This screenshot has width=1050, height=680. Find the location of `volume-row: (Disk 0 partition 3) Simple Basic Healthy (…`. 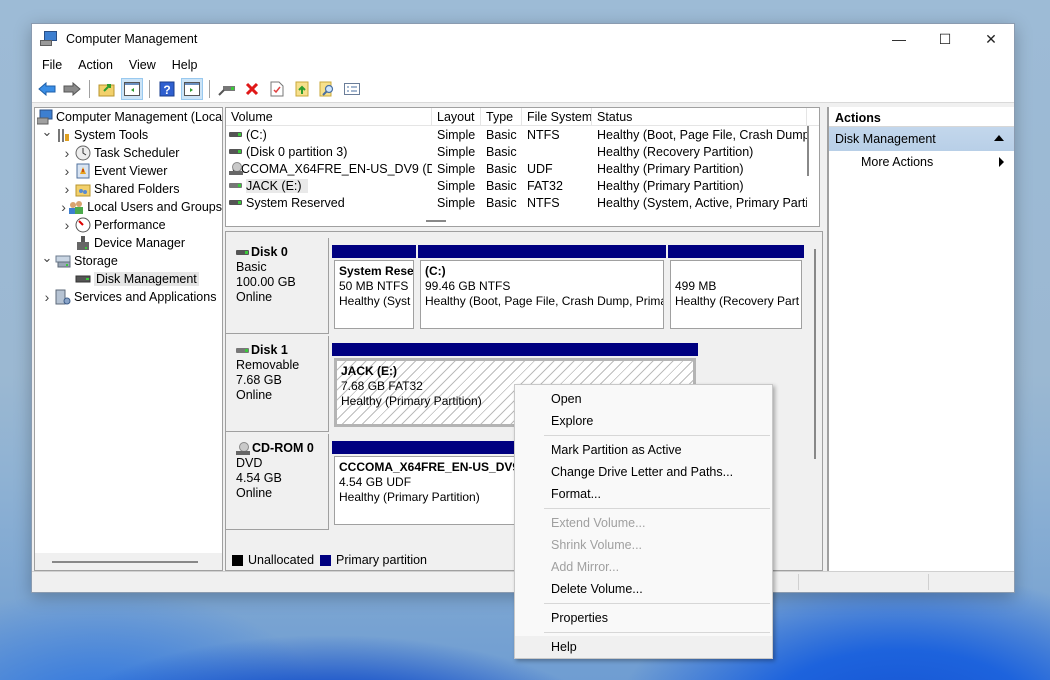

volume-row: (Disk 0 partition 3) Simple Basic Healthy (… is located at coordinates (522, 151).